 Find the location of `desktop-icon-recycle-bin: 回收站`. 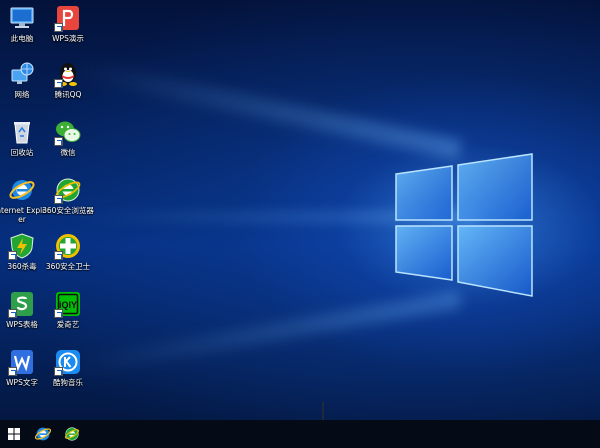

desktop-icon-recycle-bin: 回收站 is located at coordinates (22, 145).